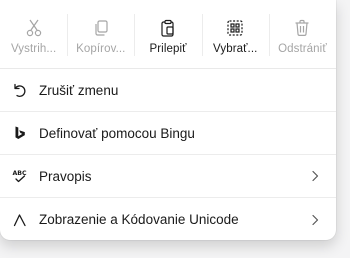  I want to click on undo-icon, so click(20, 90).